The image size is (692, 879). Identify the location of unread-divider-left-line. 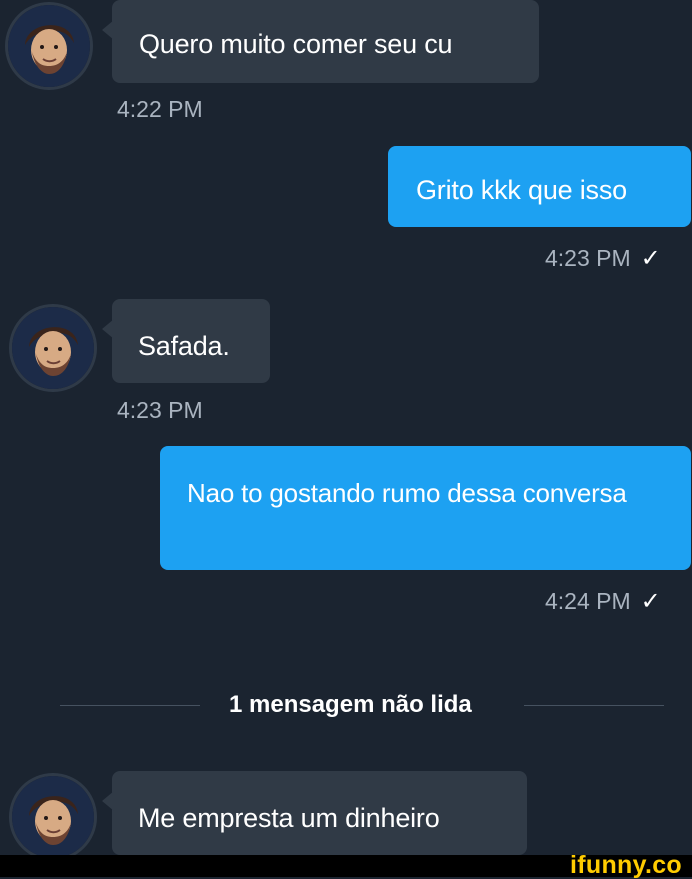
(130, 705).